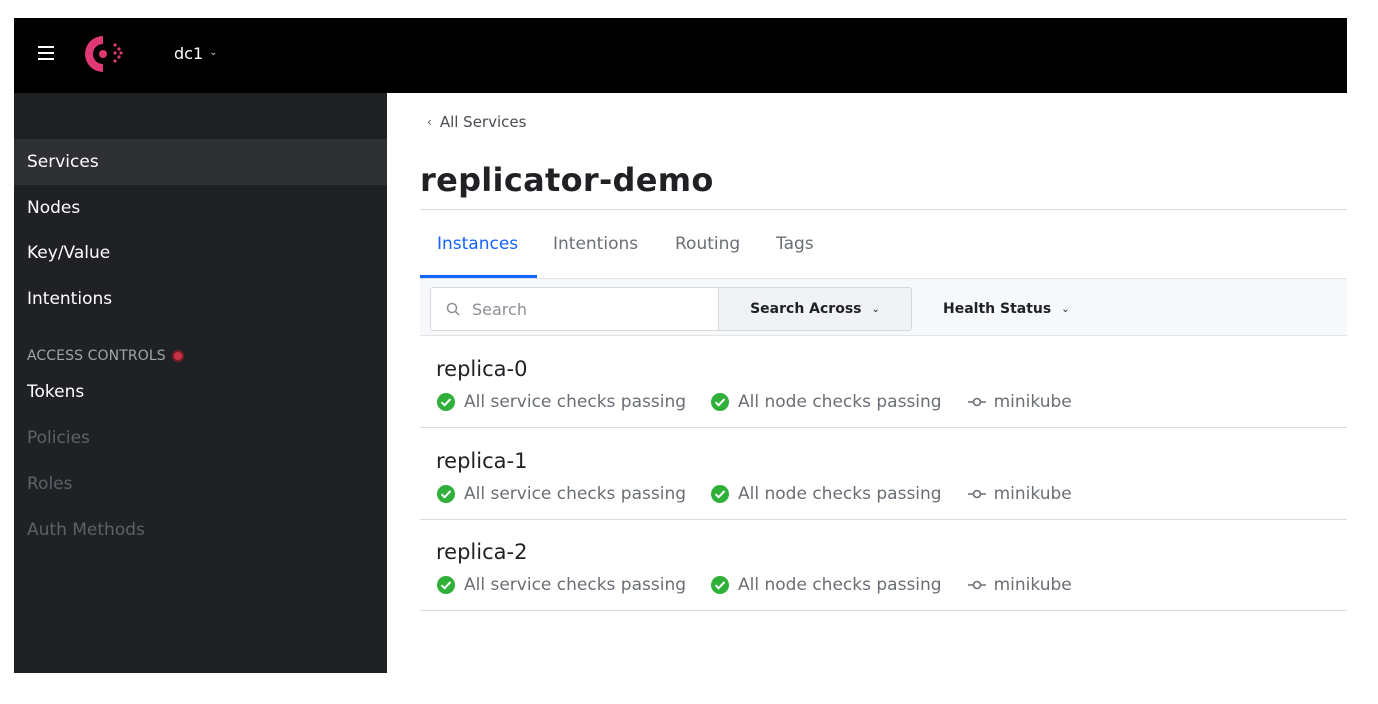 This screenshot has height=704, width=1378. What do you see at coordinates (63, 162) in the screenshot?
I see `sidebar-item-label: Services` at bounding box center [63, 162].